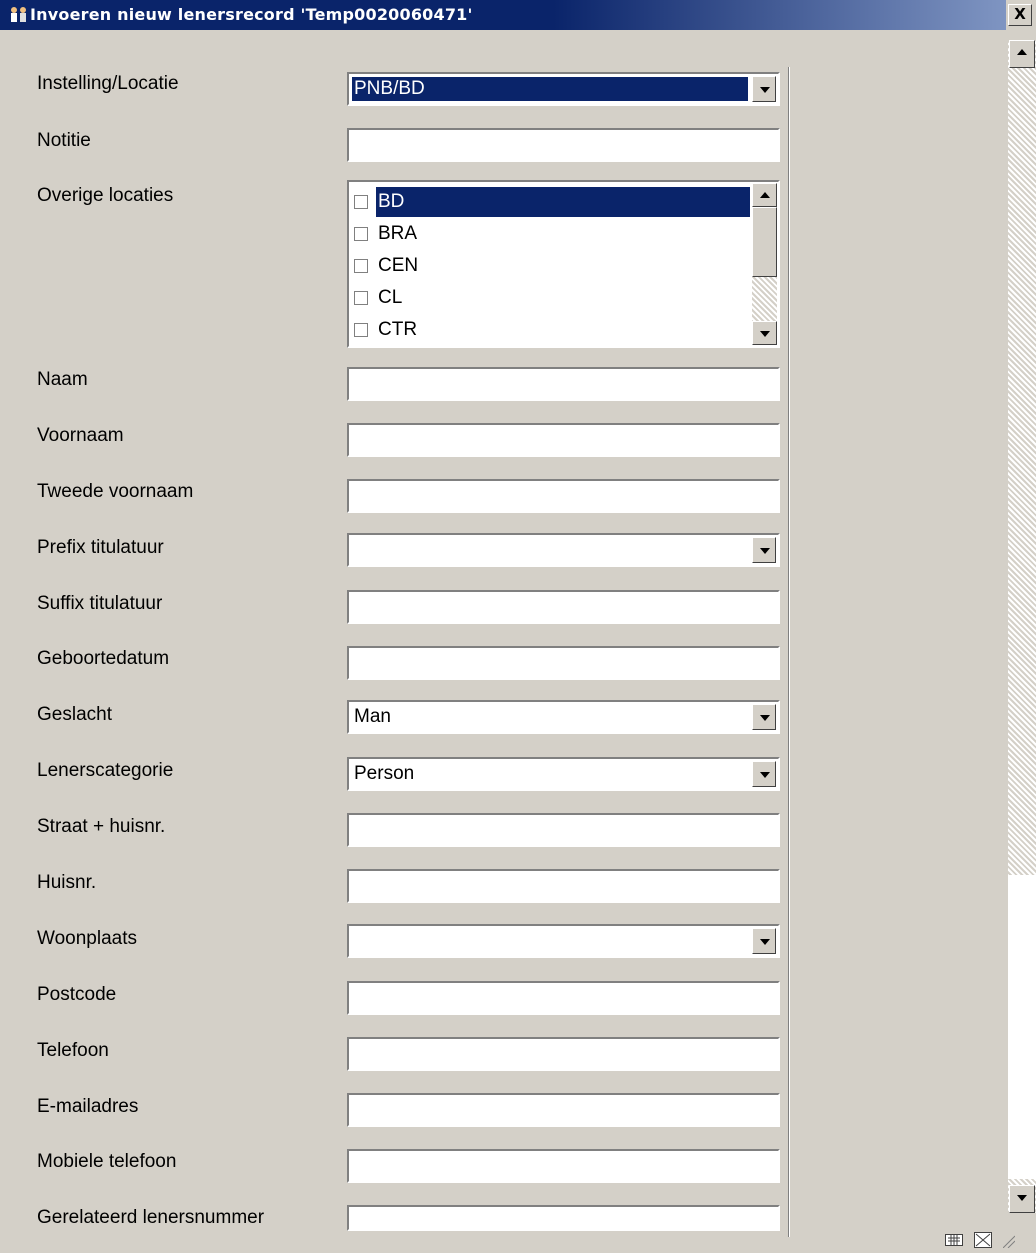 Image resolution: width=1036 pixels, height=1253 pixels. What do you see at coordinates (108, 83) in the screenshot?
I see `instelling-locatie-label: Instelling/Locatie` at bounding box center [108, 83].